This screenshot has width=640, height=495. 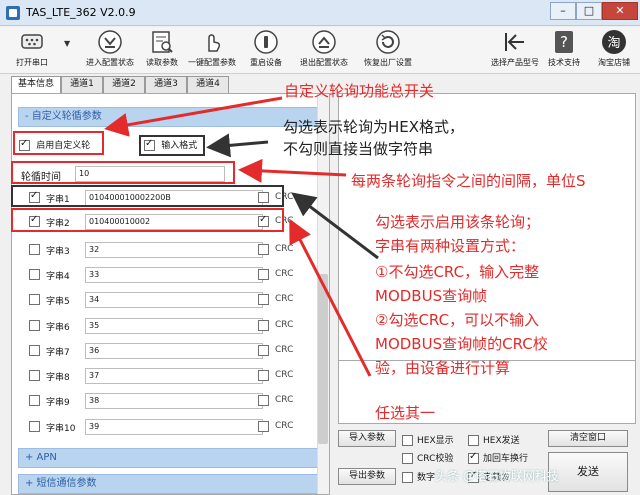 I want to click on select-model-button: 选择产品型号, so click(x=515, y=50).